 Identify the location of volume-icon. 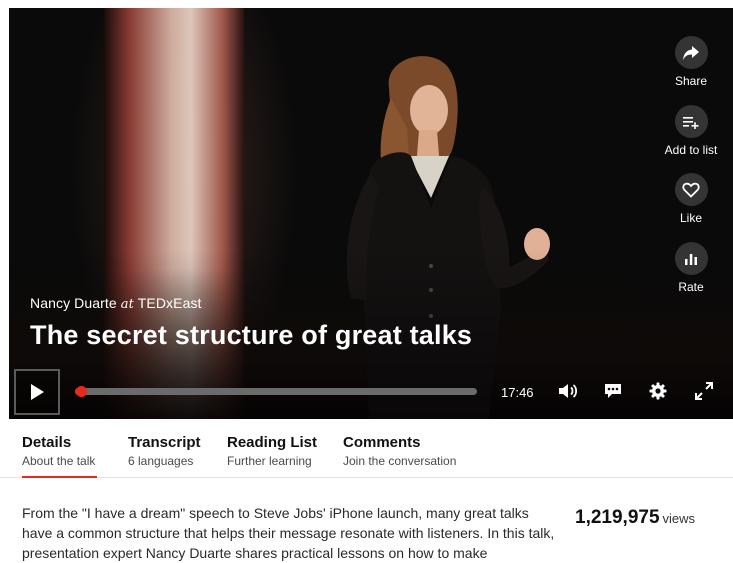
(568, 391).